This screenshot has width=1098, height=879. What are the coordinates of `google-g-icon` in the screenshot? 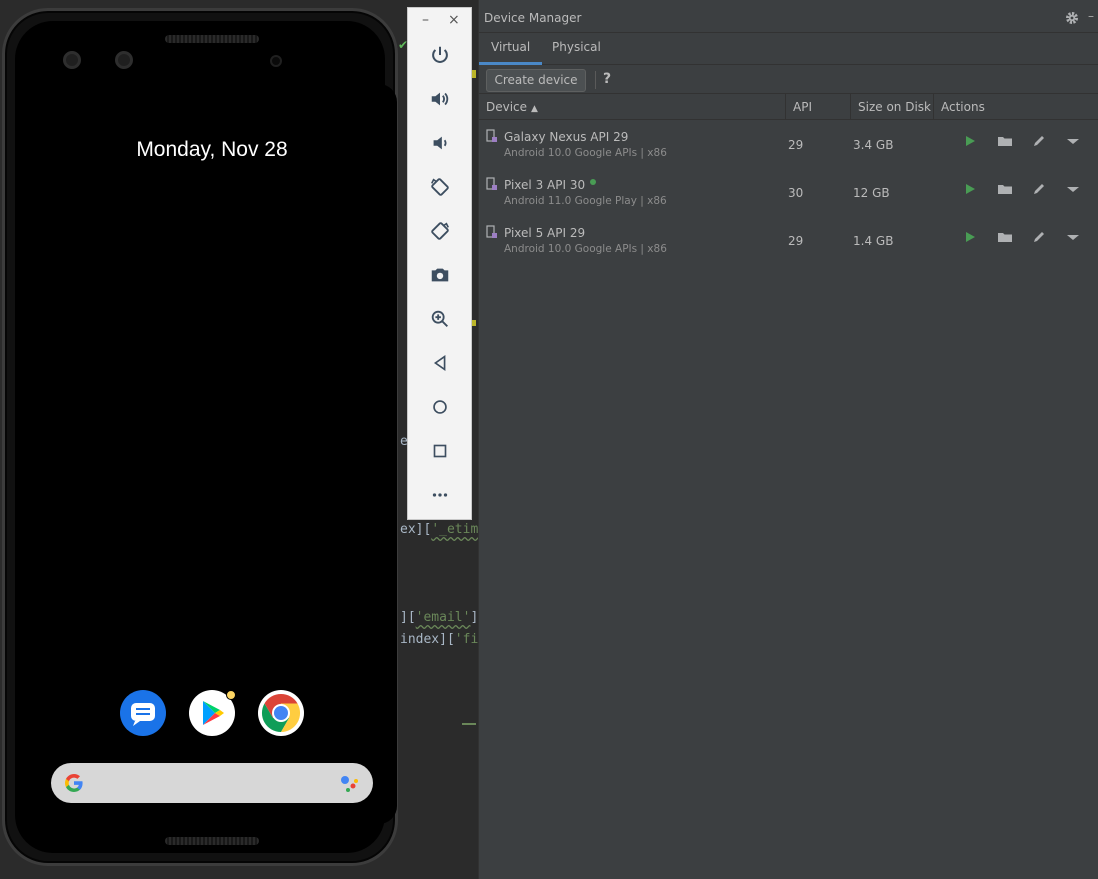 It's located at (74, 783).